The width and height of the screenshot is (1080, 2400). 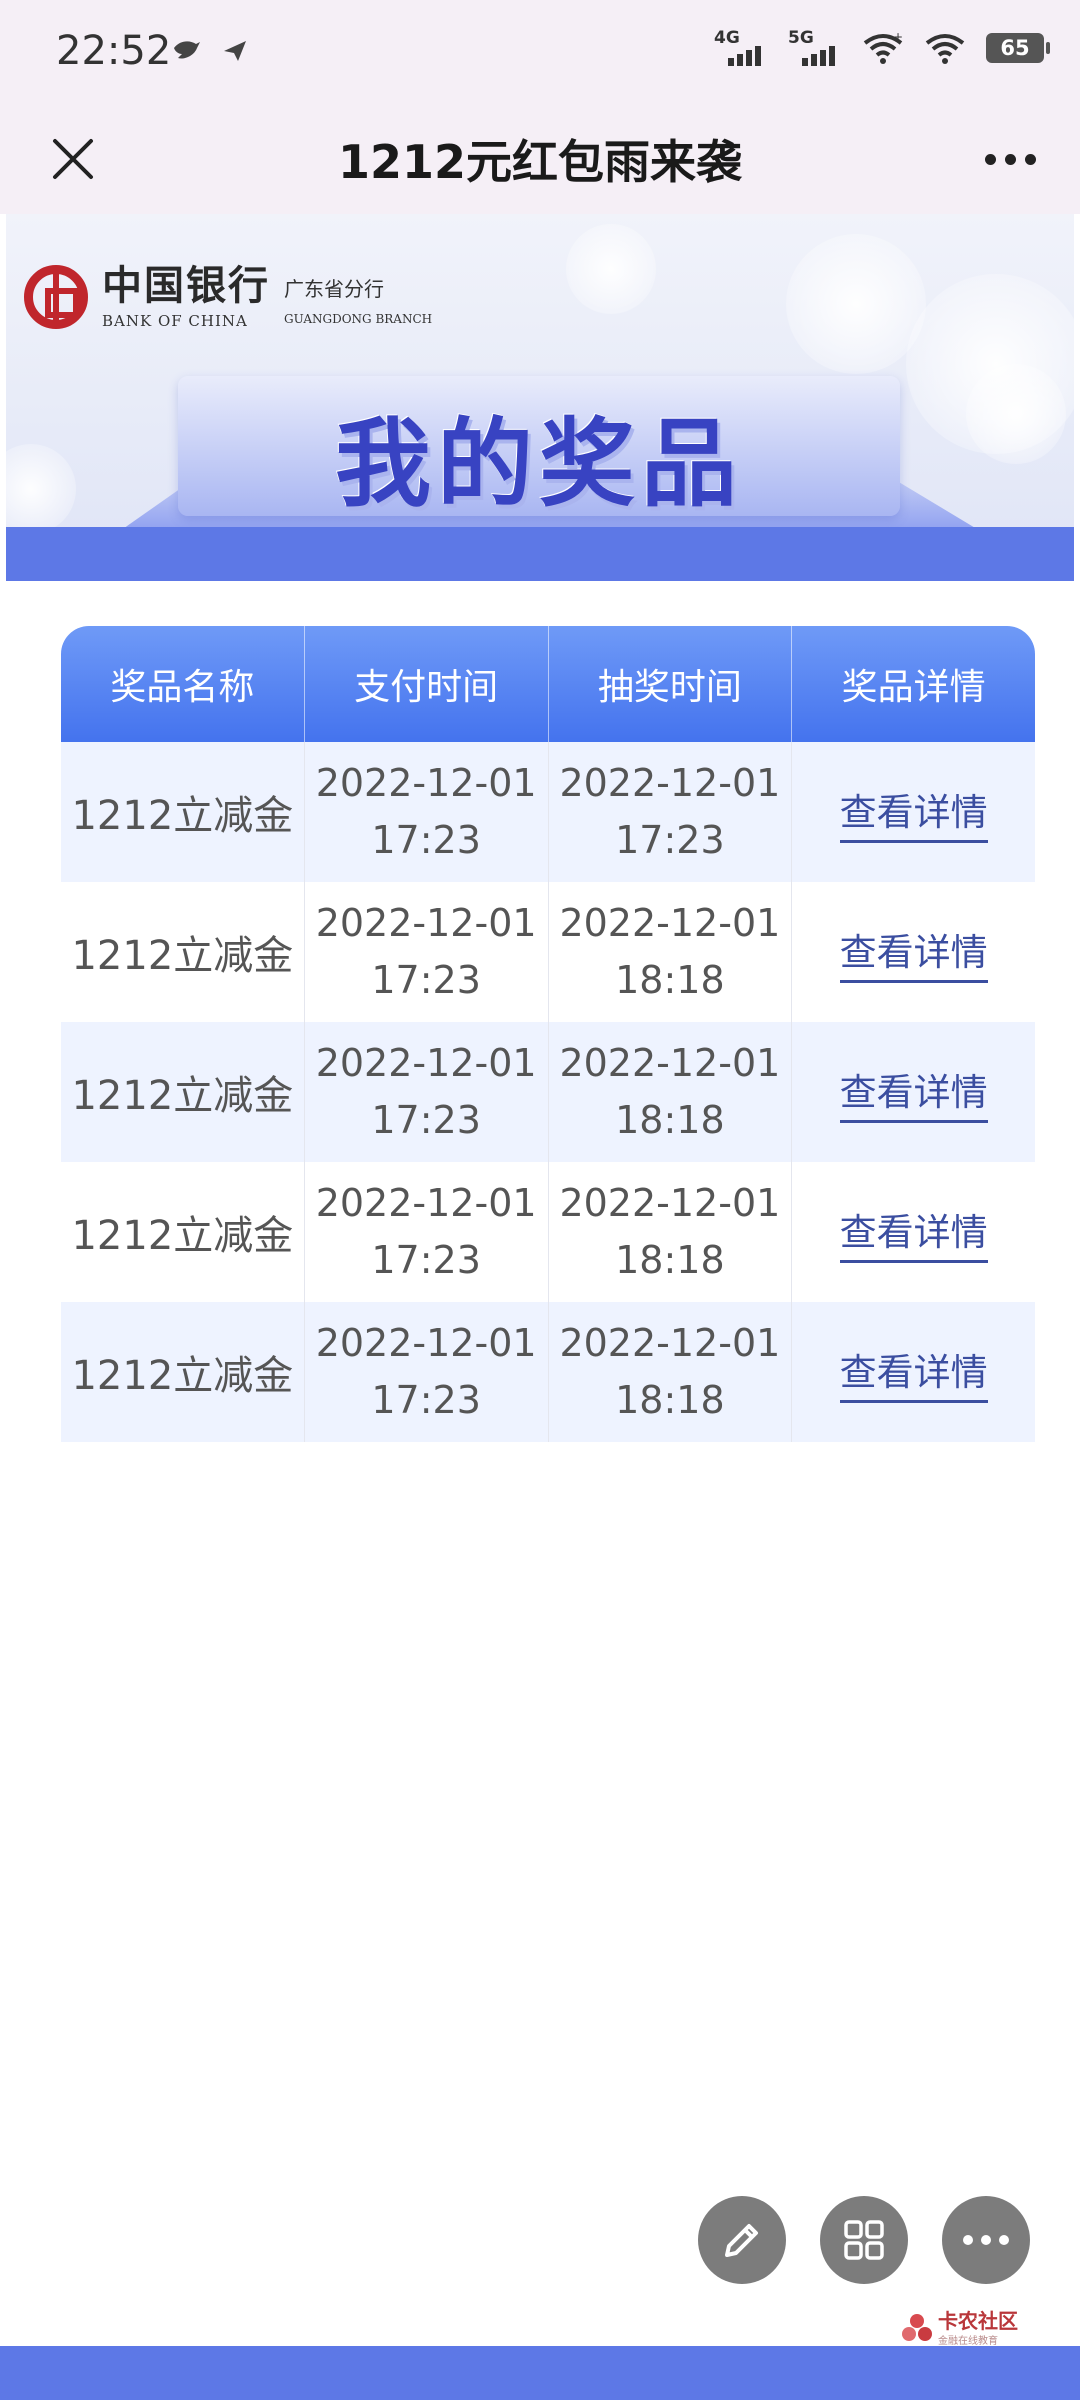 I want to click on table-header: 奖品名称 支付时间 抽奖时间 奖品详情, so click(x=548, y=684).